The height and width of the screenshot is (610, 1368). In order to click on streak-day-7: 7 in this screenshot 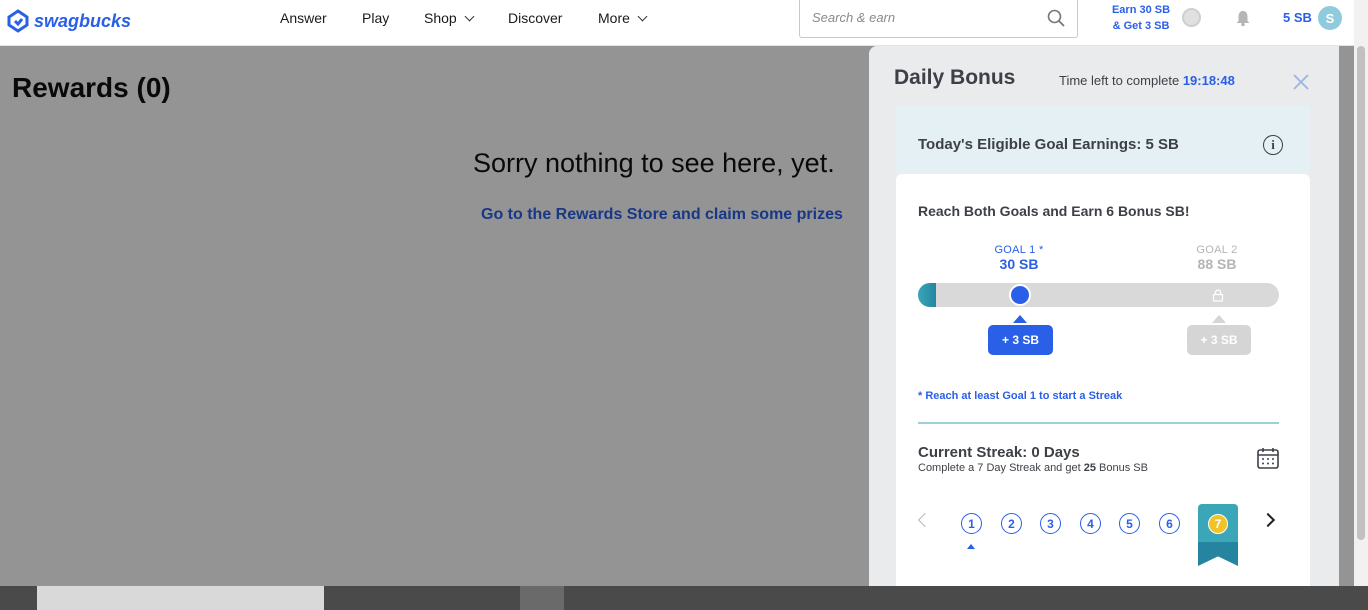, I will do `click(1218, 524)`.